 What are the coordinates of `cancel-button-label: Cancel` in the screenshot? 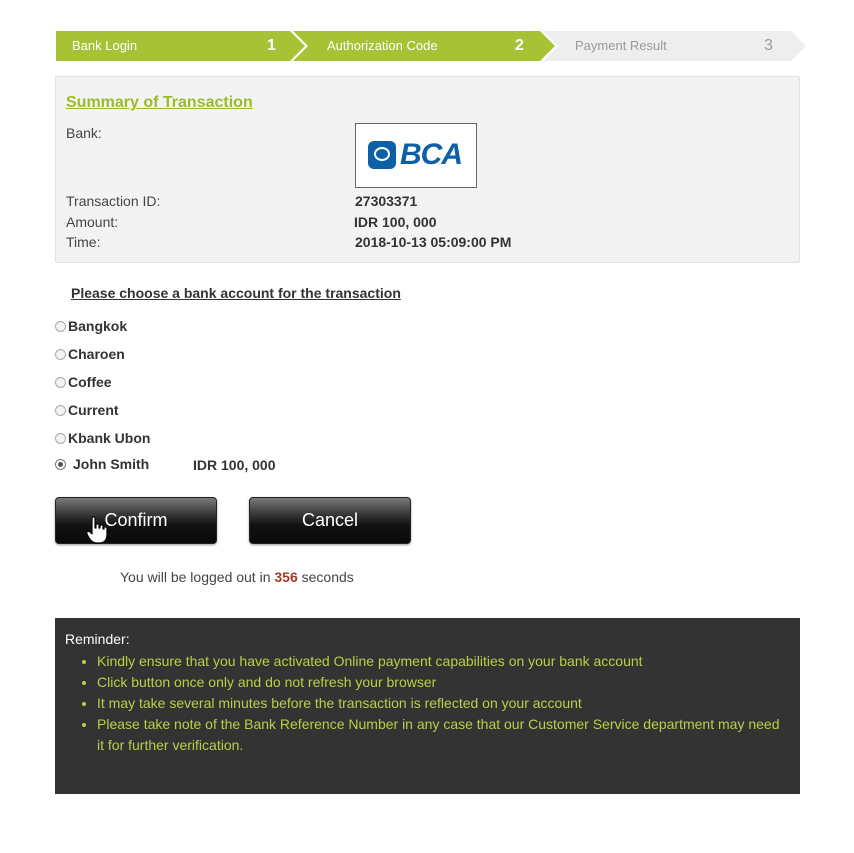 It's located at (330, 520).